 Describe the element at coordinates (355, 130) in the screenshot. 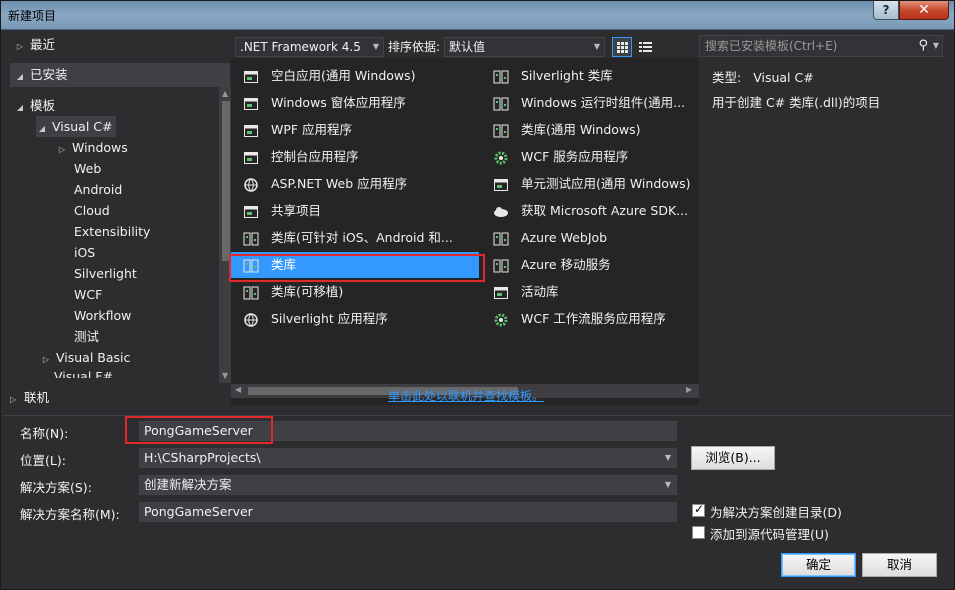

I see `template-item: WPF 应用程序` at that location.